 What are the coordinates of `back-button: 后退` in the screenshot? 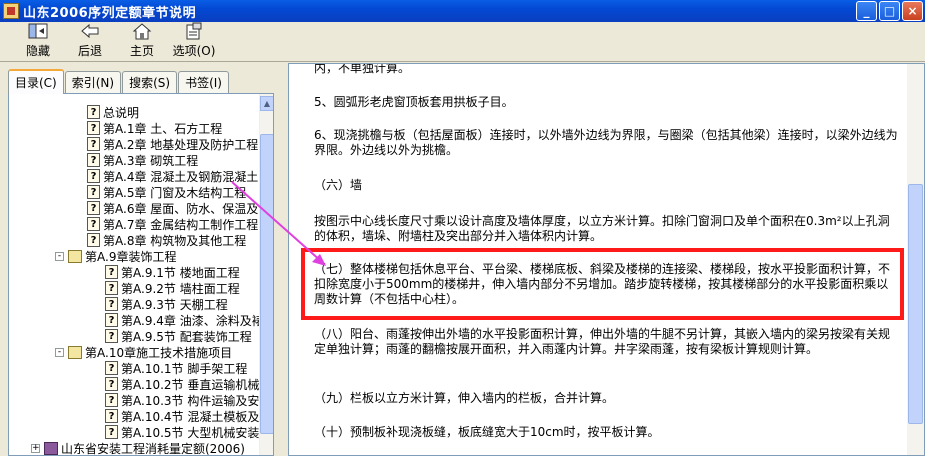 It's located at (90, 41).